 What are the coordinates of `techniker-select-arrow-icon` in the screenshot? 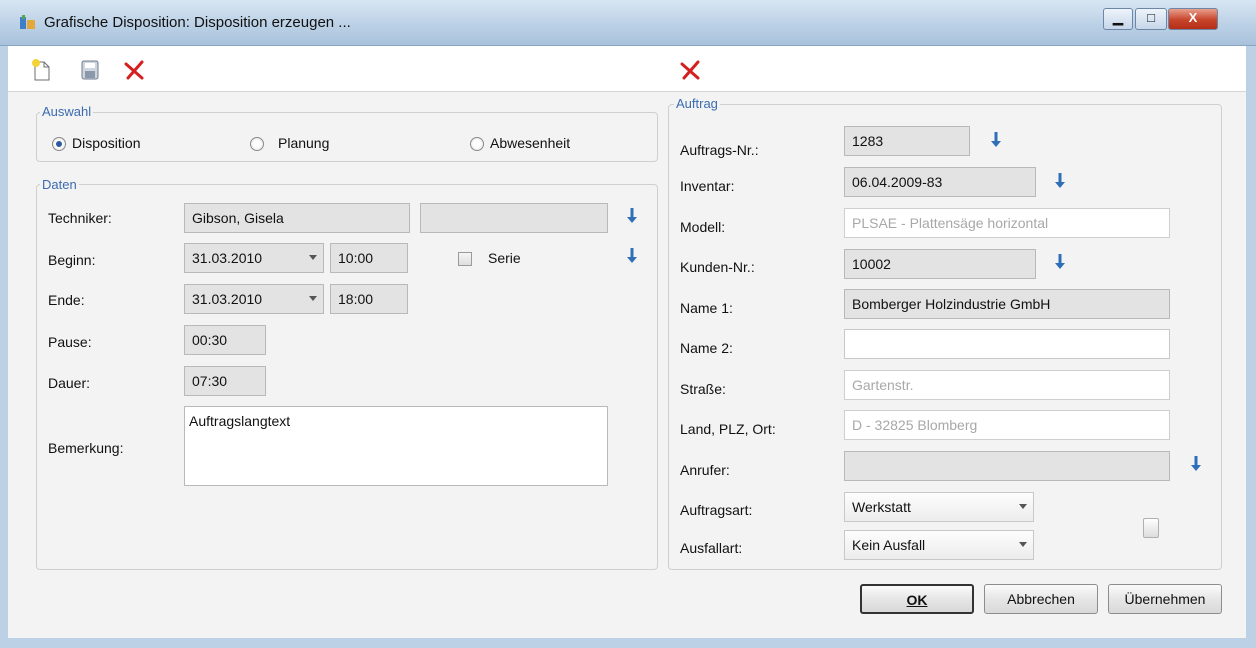 It's located at (632, 216).